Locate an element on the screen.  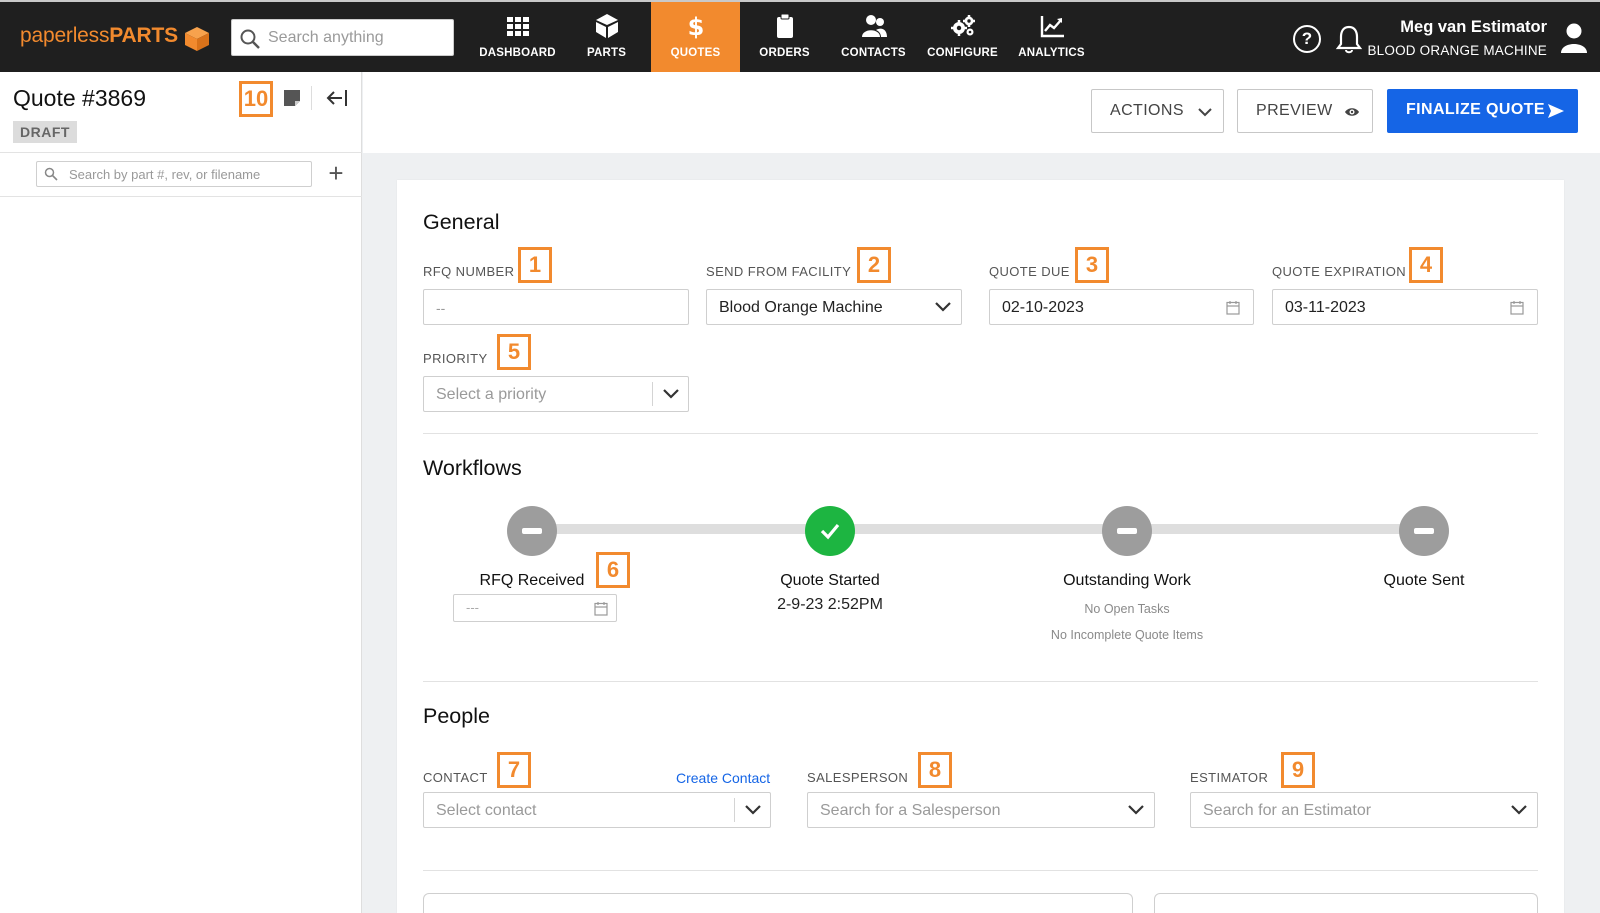
logo: paperlessPARTS is located at coordinates (99, 36).